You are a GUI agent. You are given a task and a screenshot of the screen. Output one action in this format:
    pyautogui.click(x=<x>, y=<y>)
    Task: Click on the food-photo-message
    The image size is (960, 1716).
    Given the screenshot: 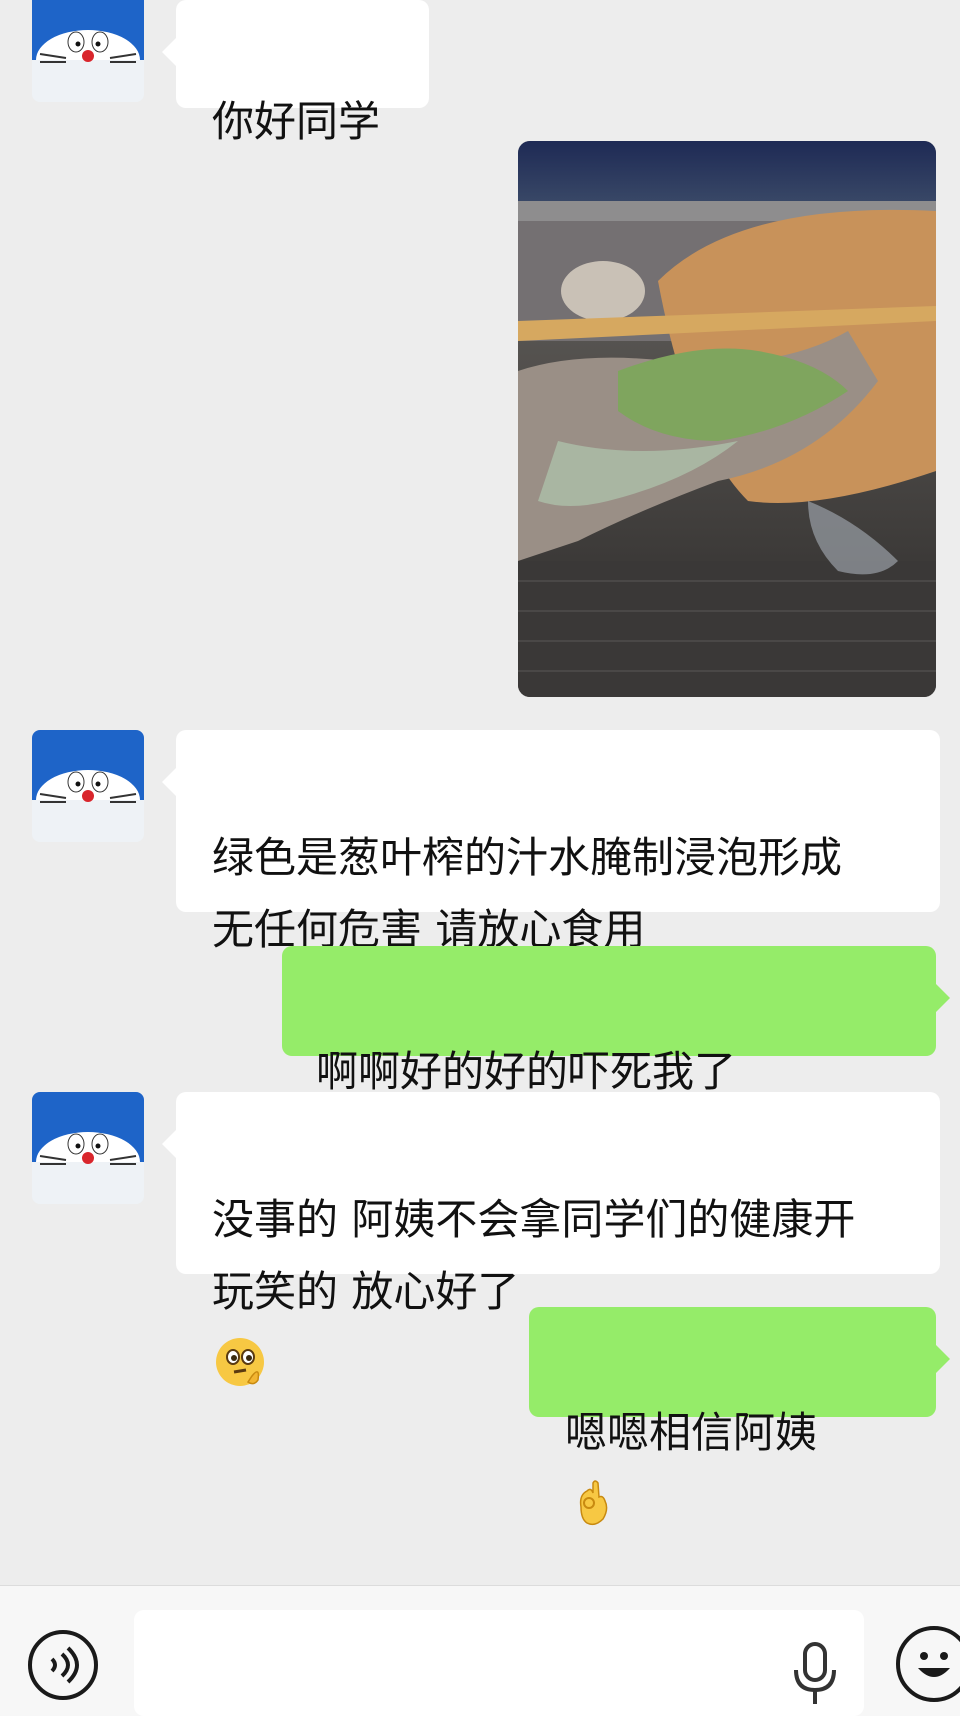 What is the action you would take?
    pyautogui.click(x=727, y=419)
    